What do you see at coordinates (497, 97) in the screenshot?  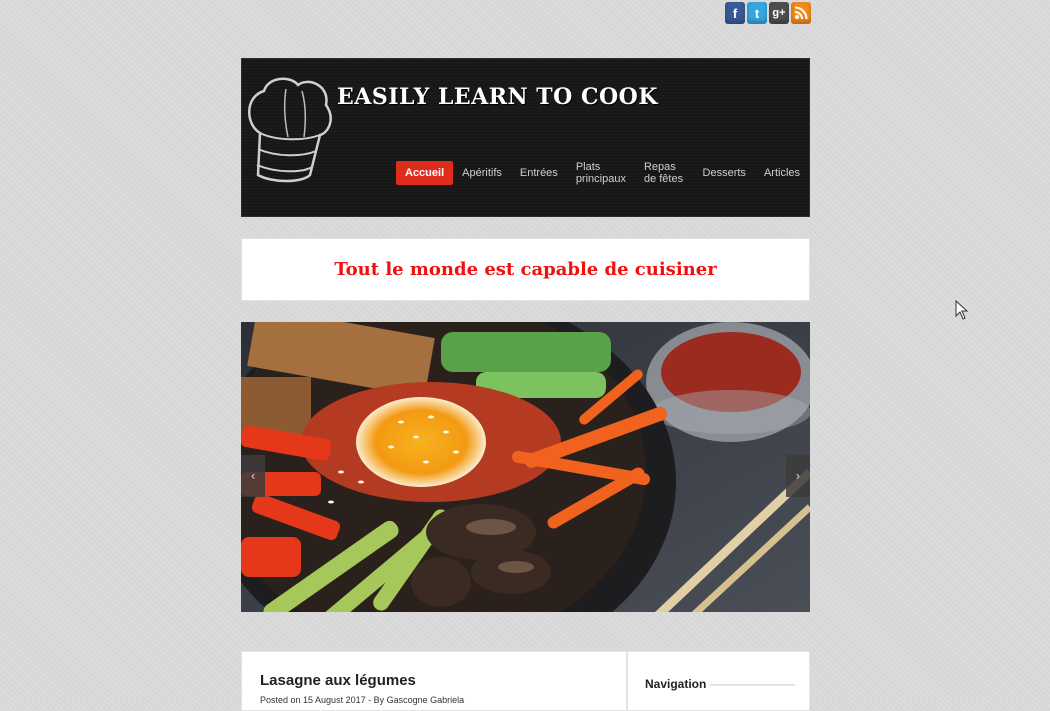 I see `site-title: EASILY LEARN TO COOK` at bounding box center [497, 97].